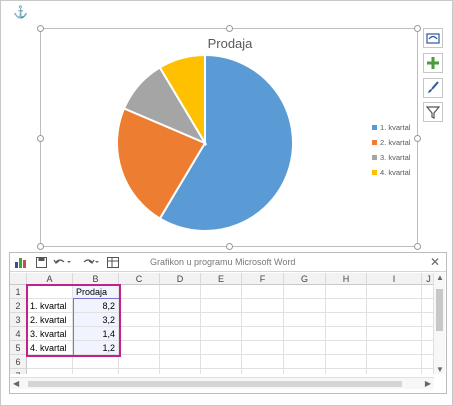  Describe the element at coordinates (229, 28) in the screenshot. I see `resize-handle-top` at that location.